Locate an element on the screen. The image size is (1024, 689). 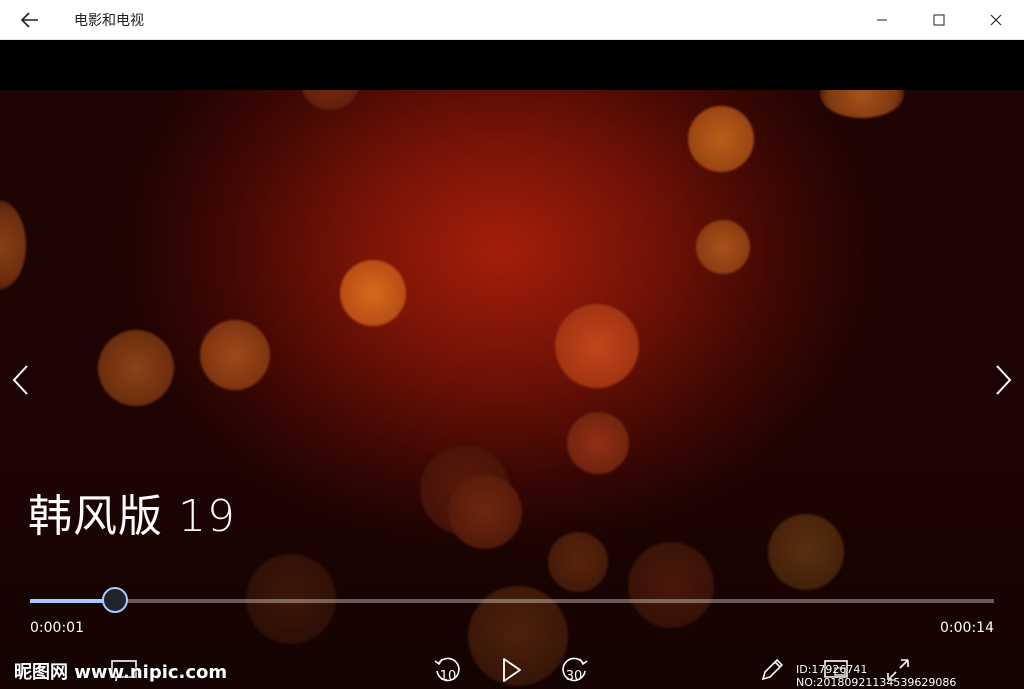
video-title: 韩风版 19 is located at coordinates (132, 516).